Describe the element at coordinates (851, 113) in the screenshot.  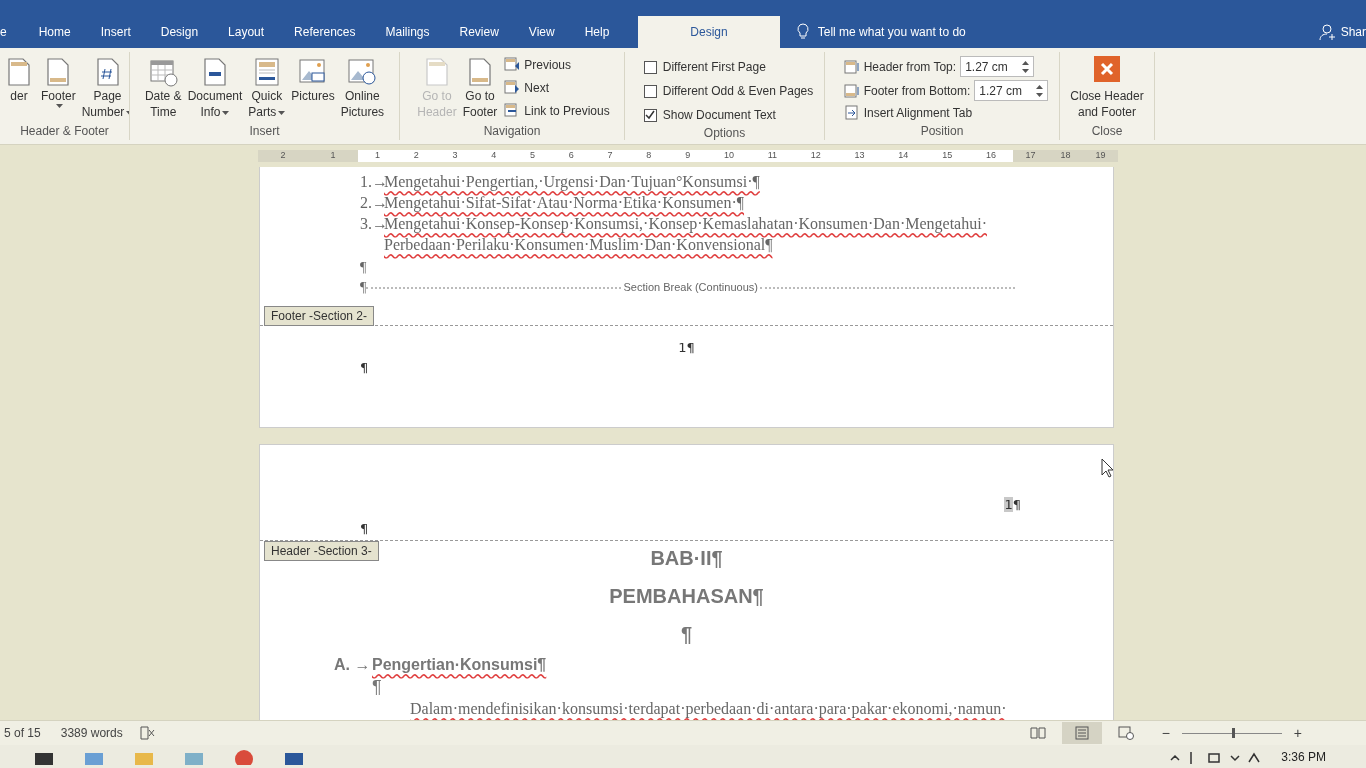
I see `alignment-tab-icon` at that location.